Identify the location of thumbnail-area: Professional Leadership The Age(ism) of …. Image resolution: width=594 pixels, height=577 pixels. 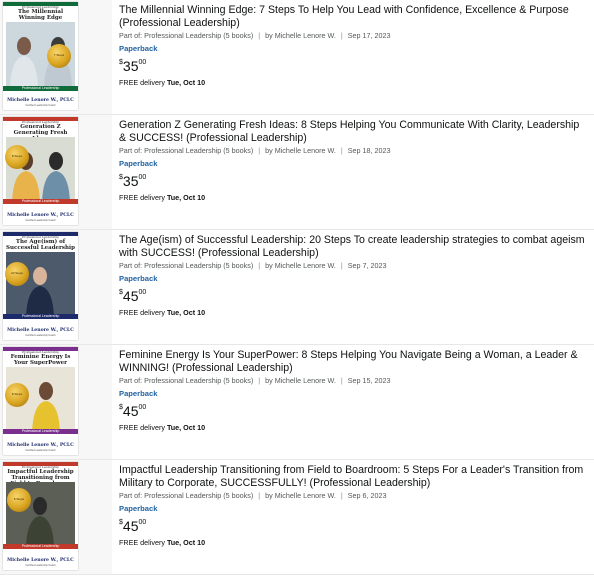
(56, 287).